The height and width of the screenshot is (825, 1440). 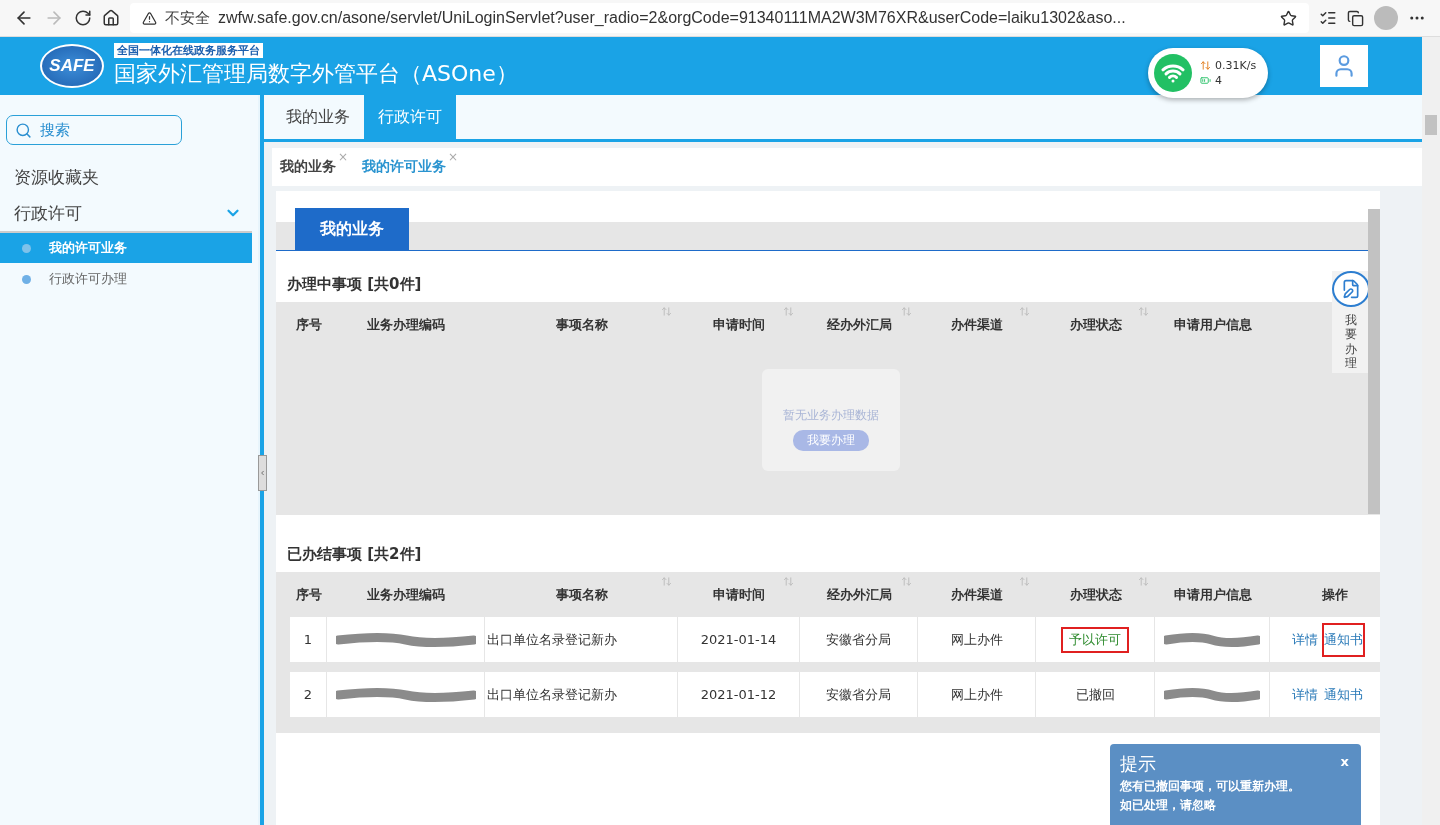 I want to click on refresh-icon, so click(x=83, y=18).